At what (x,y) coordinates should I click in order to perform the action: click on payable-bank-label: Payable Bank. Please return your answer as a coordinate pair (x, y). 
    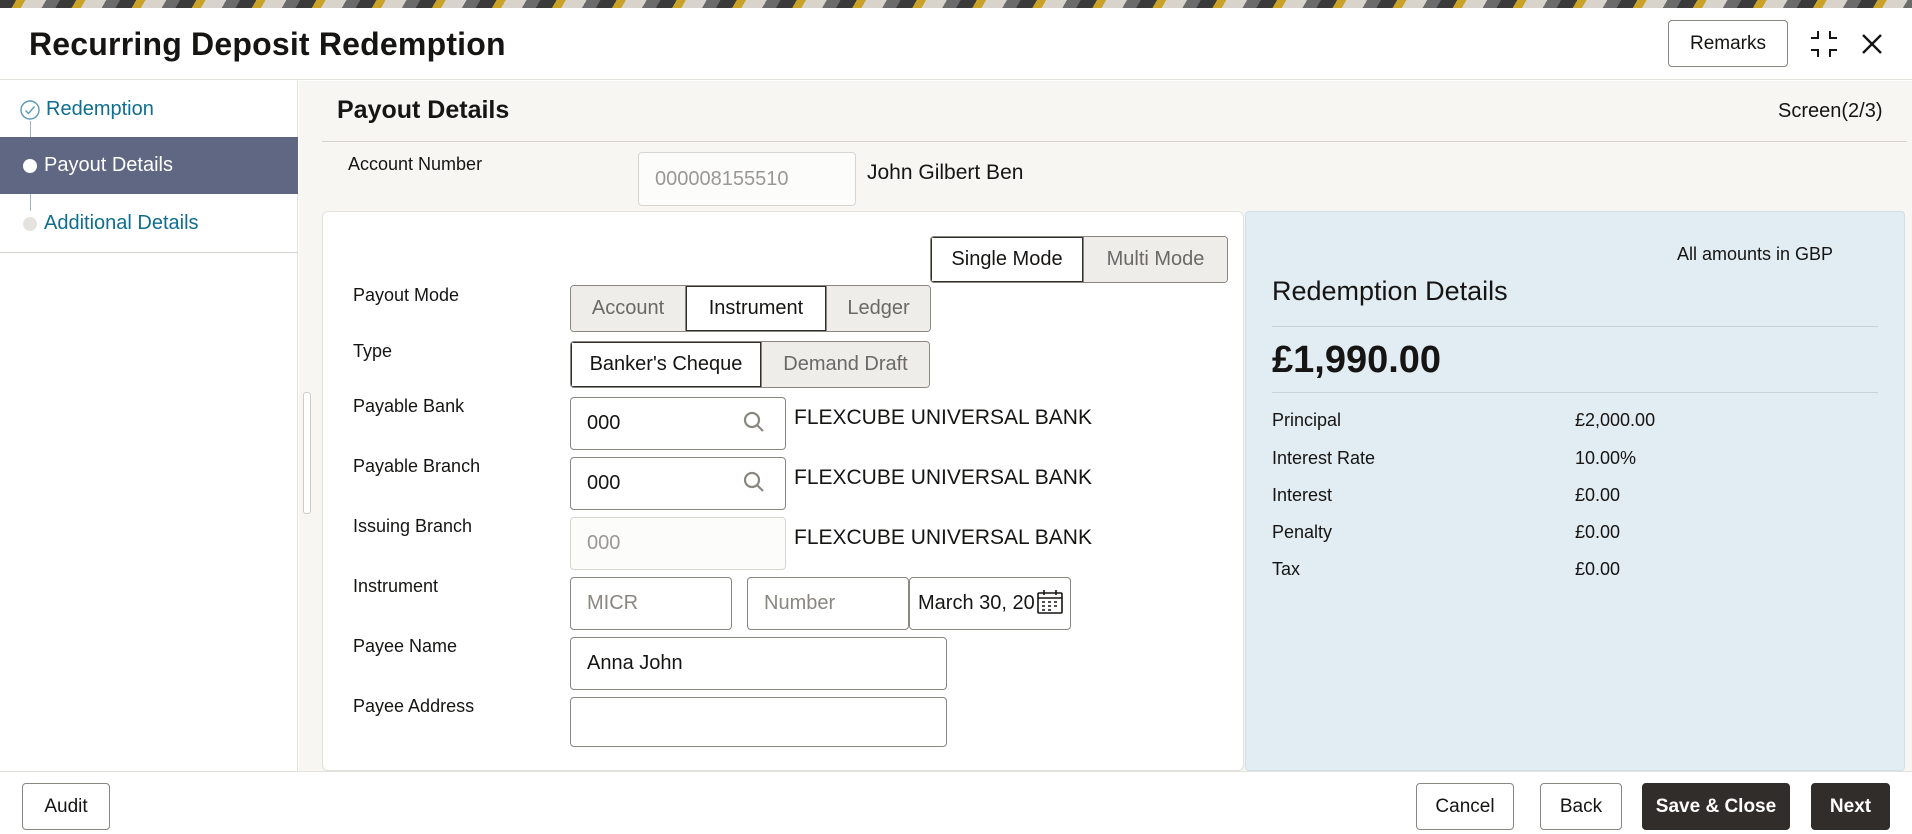
    Looking at the image, I should click on (409, 406).